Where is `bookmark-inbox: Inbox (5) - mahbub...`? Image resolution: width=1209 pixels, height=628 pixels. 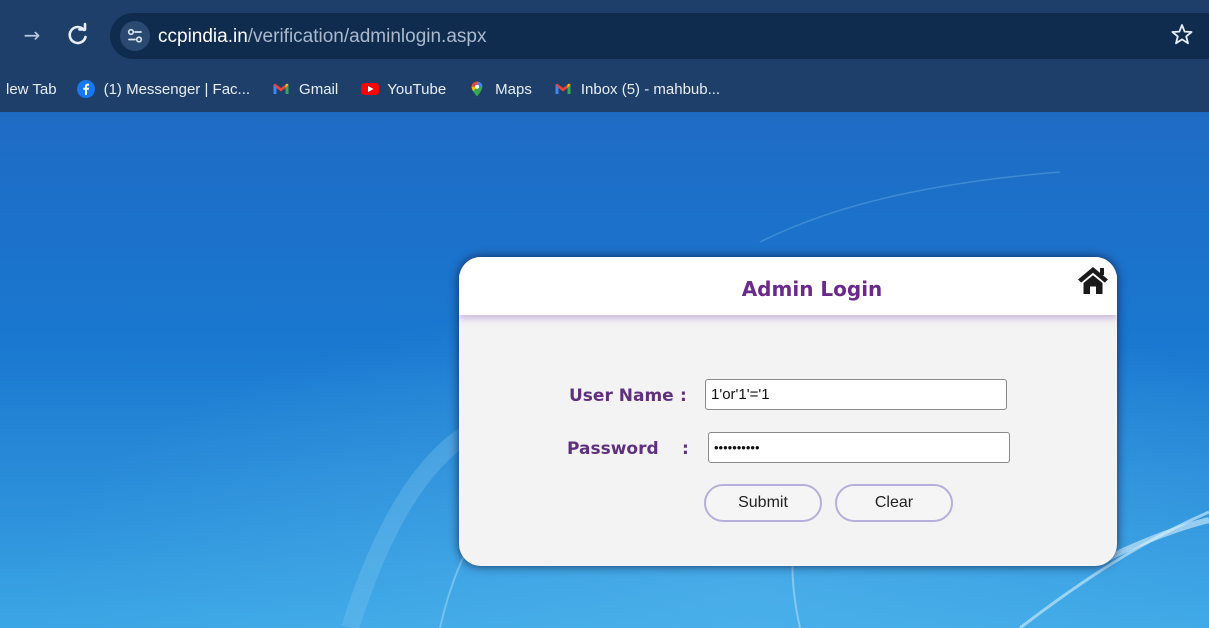 bookmark-inbox: Inbox (5) - mahbub... is located at coordinates (637, 89).